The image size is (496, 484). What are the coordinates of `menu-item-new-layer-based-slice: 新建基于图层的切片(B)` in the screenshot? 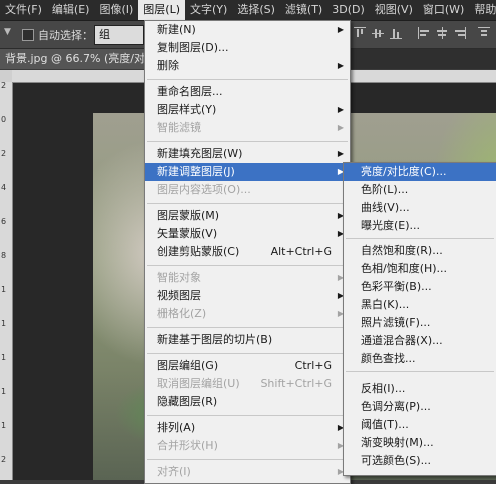 It's located at (247, 340).